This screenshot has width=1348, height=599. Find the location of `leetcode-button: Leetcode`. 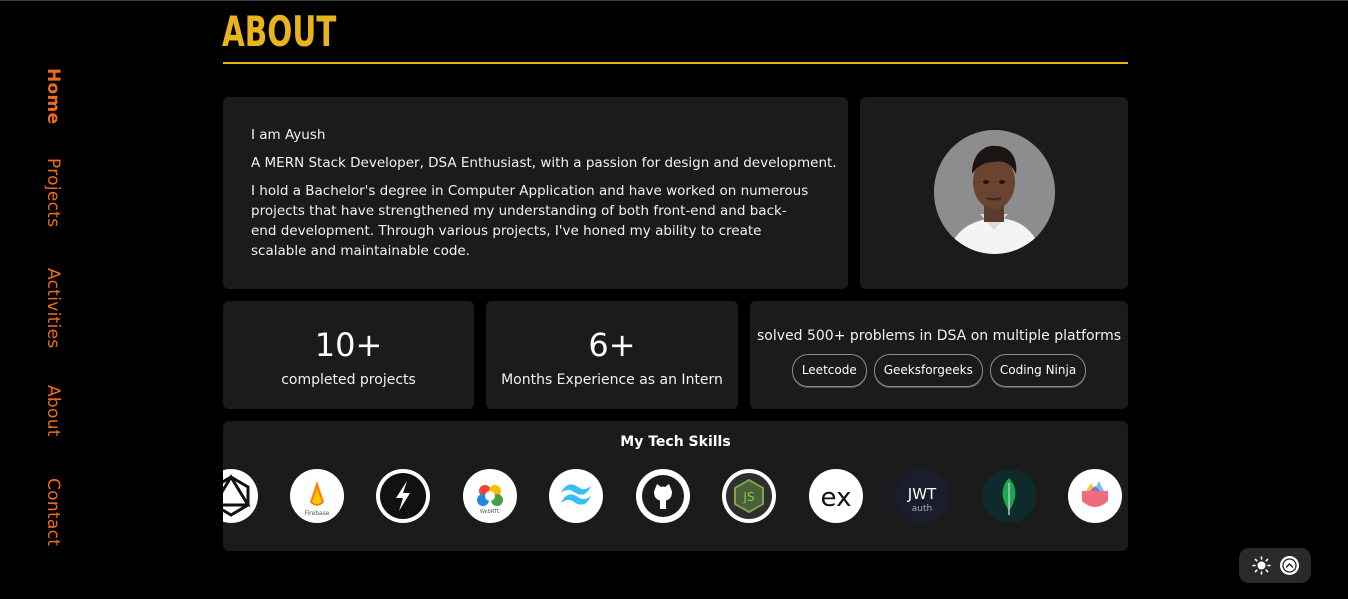

leetcode-button: Leetcode is located at coordinates (829, 370).